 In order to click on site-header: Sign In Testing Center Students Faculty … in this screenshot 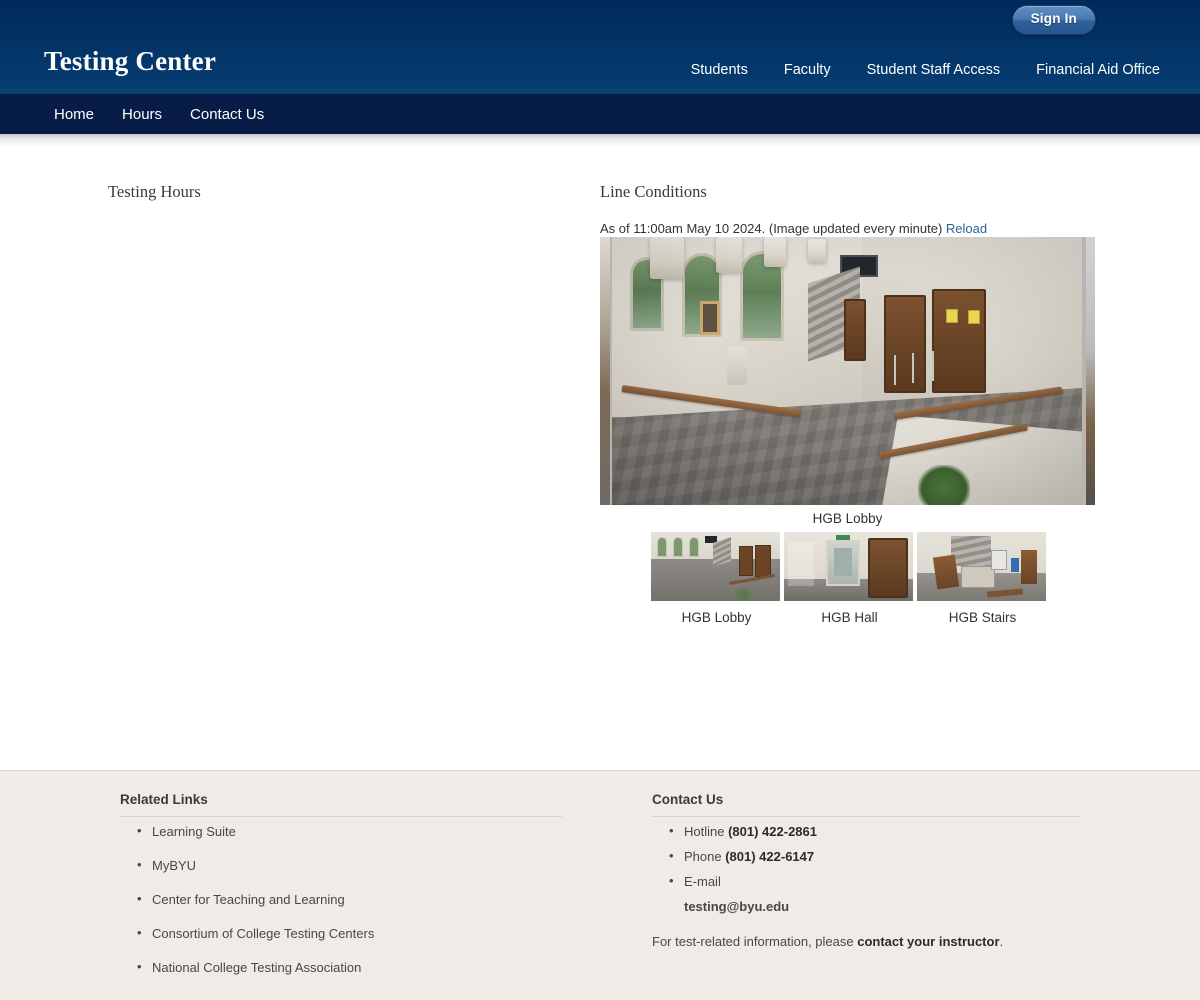, I will do `click(600, 47)`.